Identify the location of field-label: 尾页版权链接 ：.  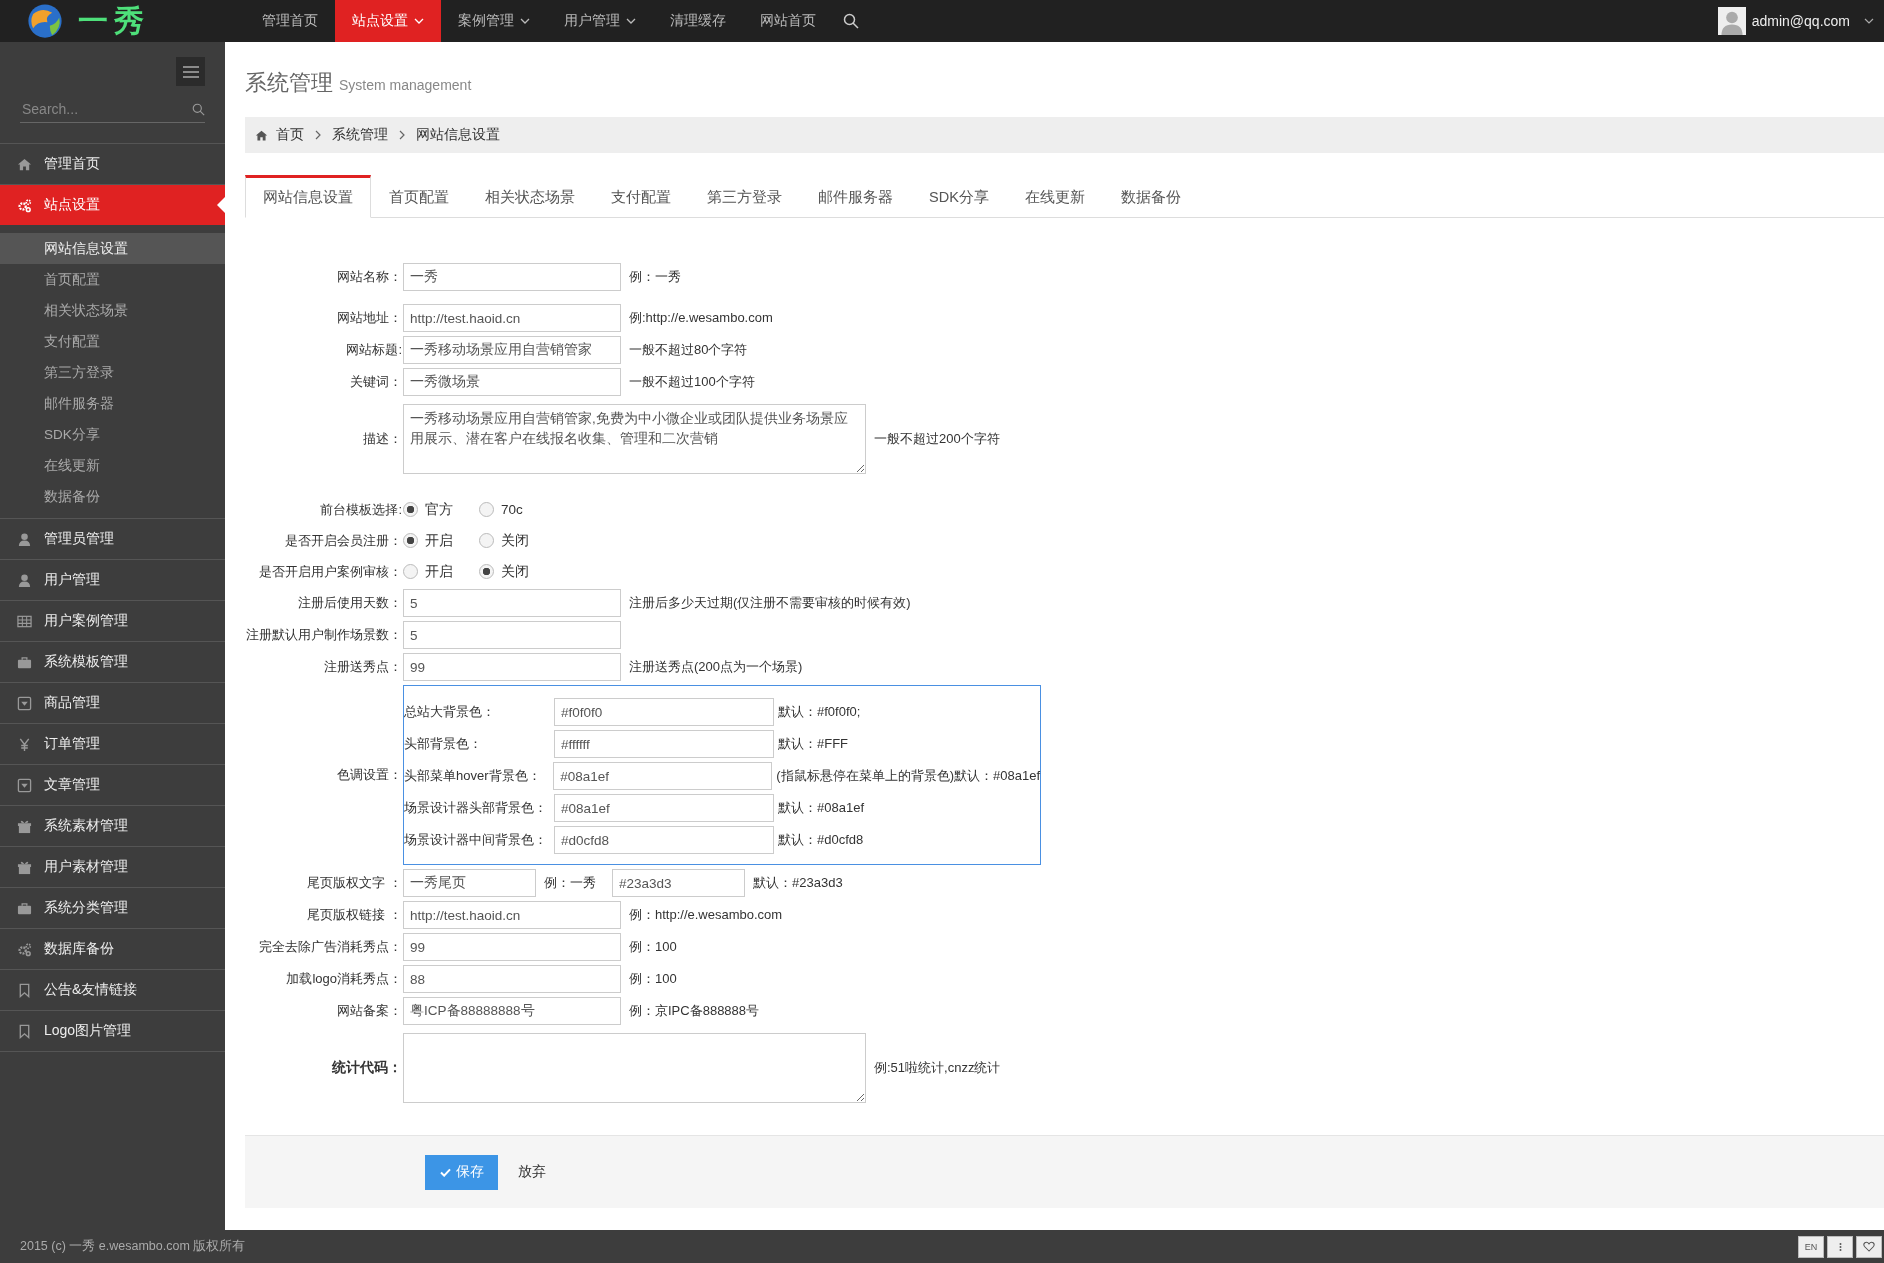
(354, 915).